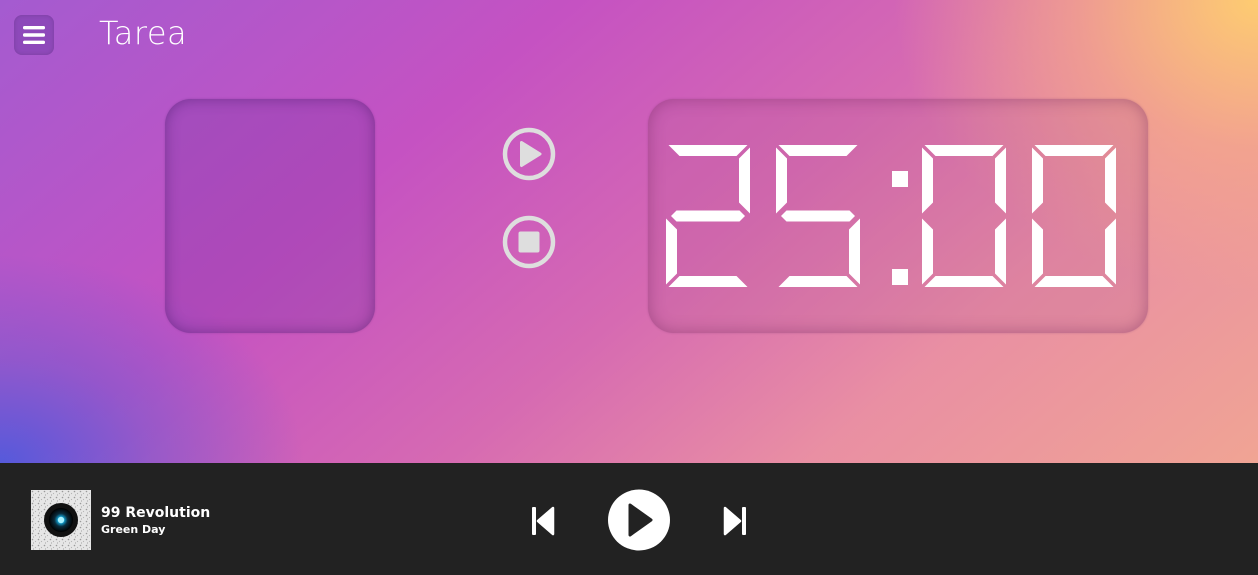 The height and width of the screenshot is (575, 1258). I want to click on skip-next-icon, so click(734, 521).